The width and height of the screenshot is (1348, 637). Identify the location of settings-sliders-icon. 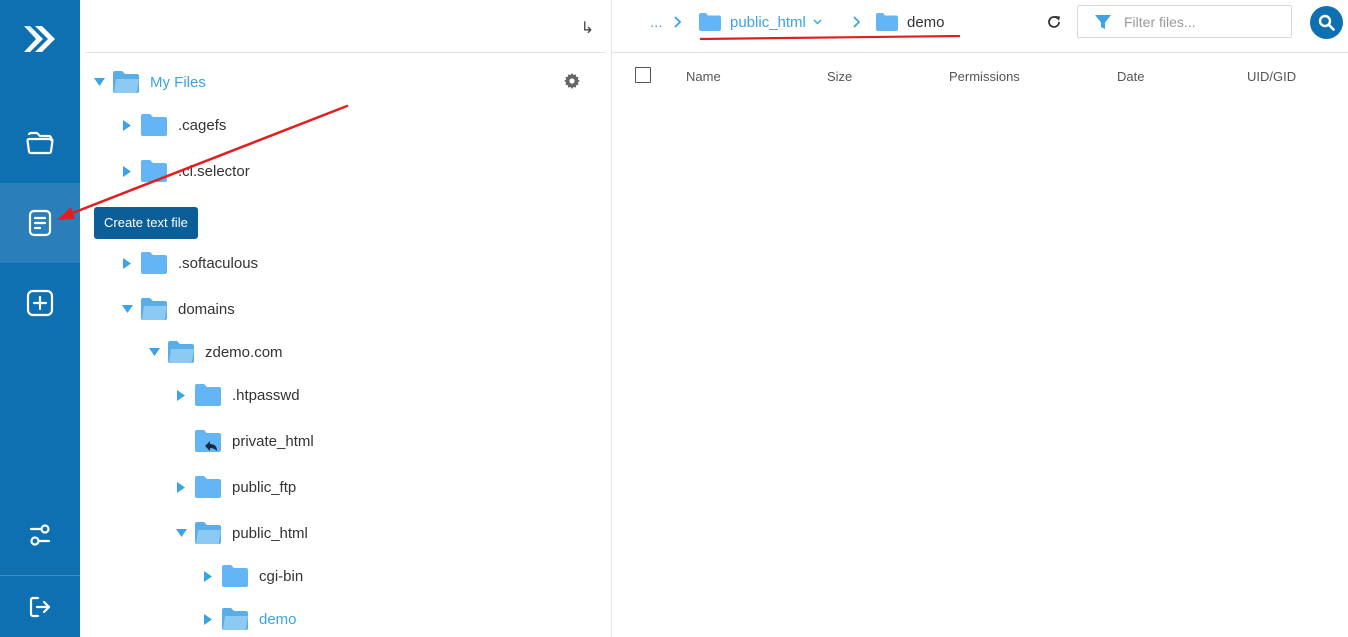
(40, 535).